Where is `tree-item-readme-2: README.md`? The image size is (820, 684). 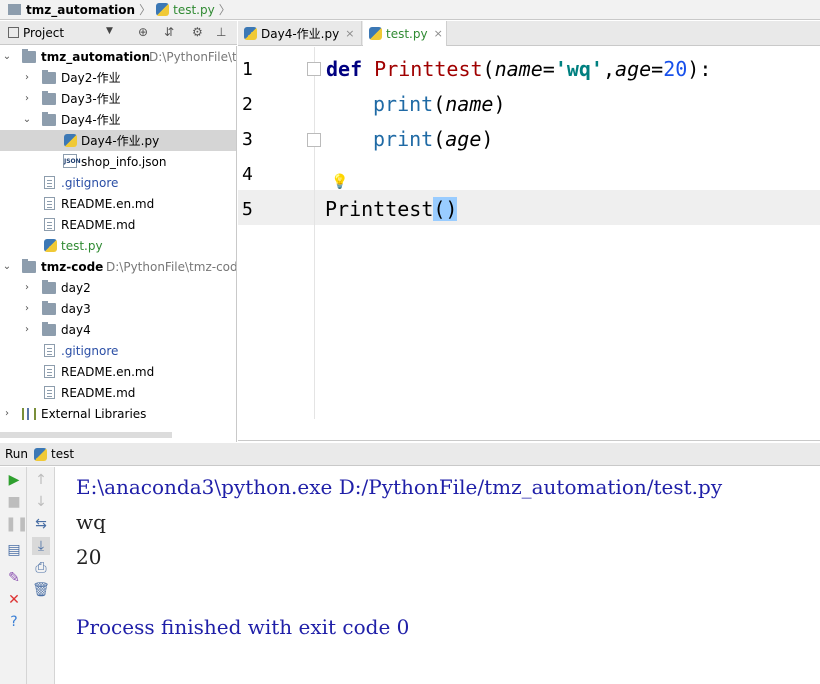 tree-item-readme-2: README.md is located at coordinates (118, 392).